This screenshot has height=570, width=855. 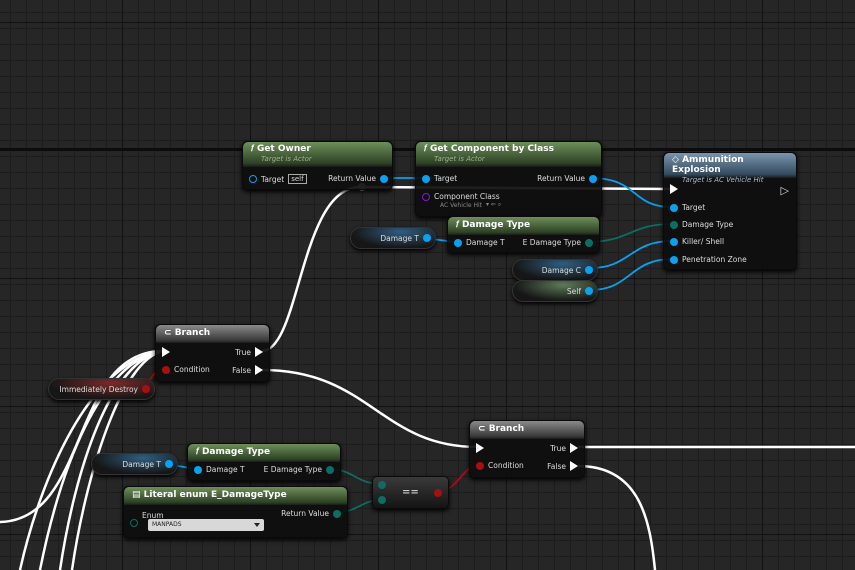 I want to click on pin-label: E Damage Type, so click(x=292, y=469).